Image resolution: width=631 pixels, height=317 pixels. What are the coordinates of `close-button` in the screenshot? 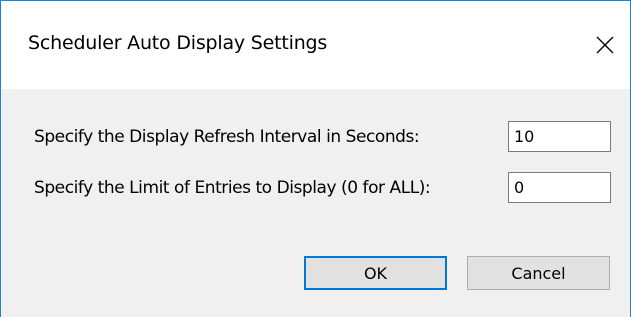 It's located at (605, 45).